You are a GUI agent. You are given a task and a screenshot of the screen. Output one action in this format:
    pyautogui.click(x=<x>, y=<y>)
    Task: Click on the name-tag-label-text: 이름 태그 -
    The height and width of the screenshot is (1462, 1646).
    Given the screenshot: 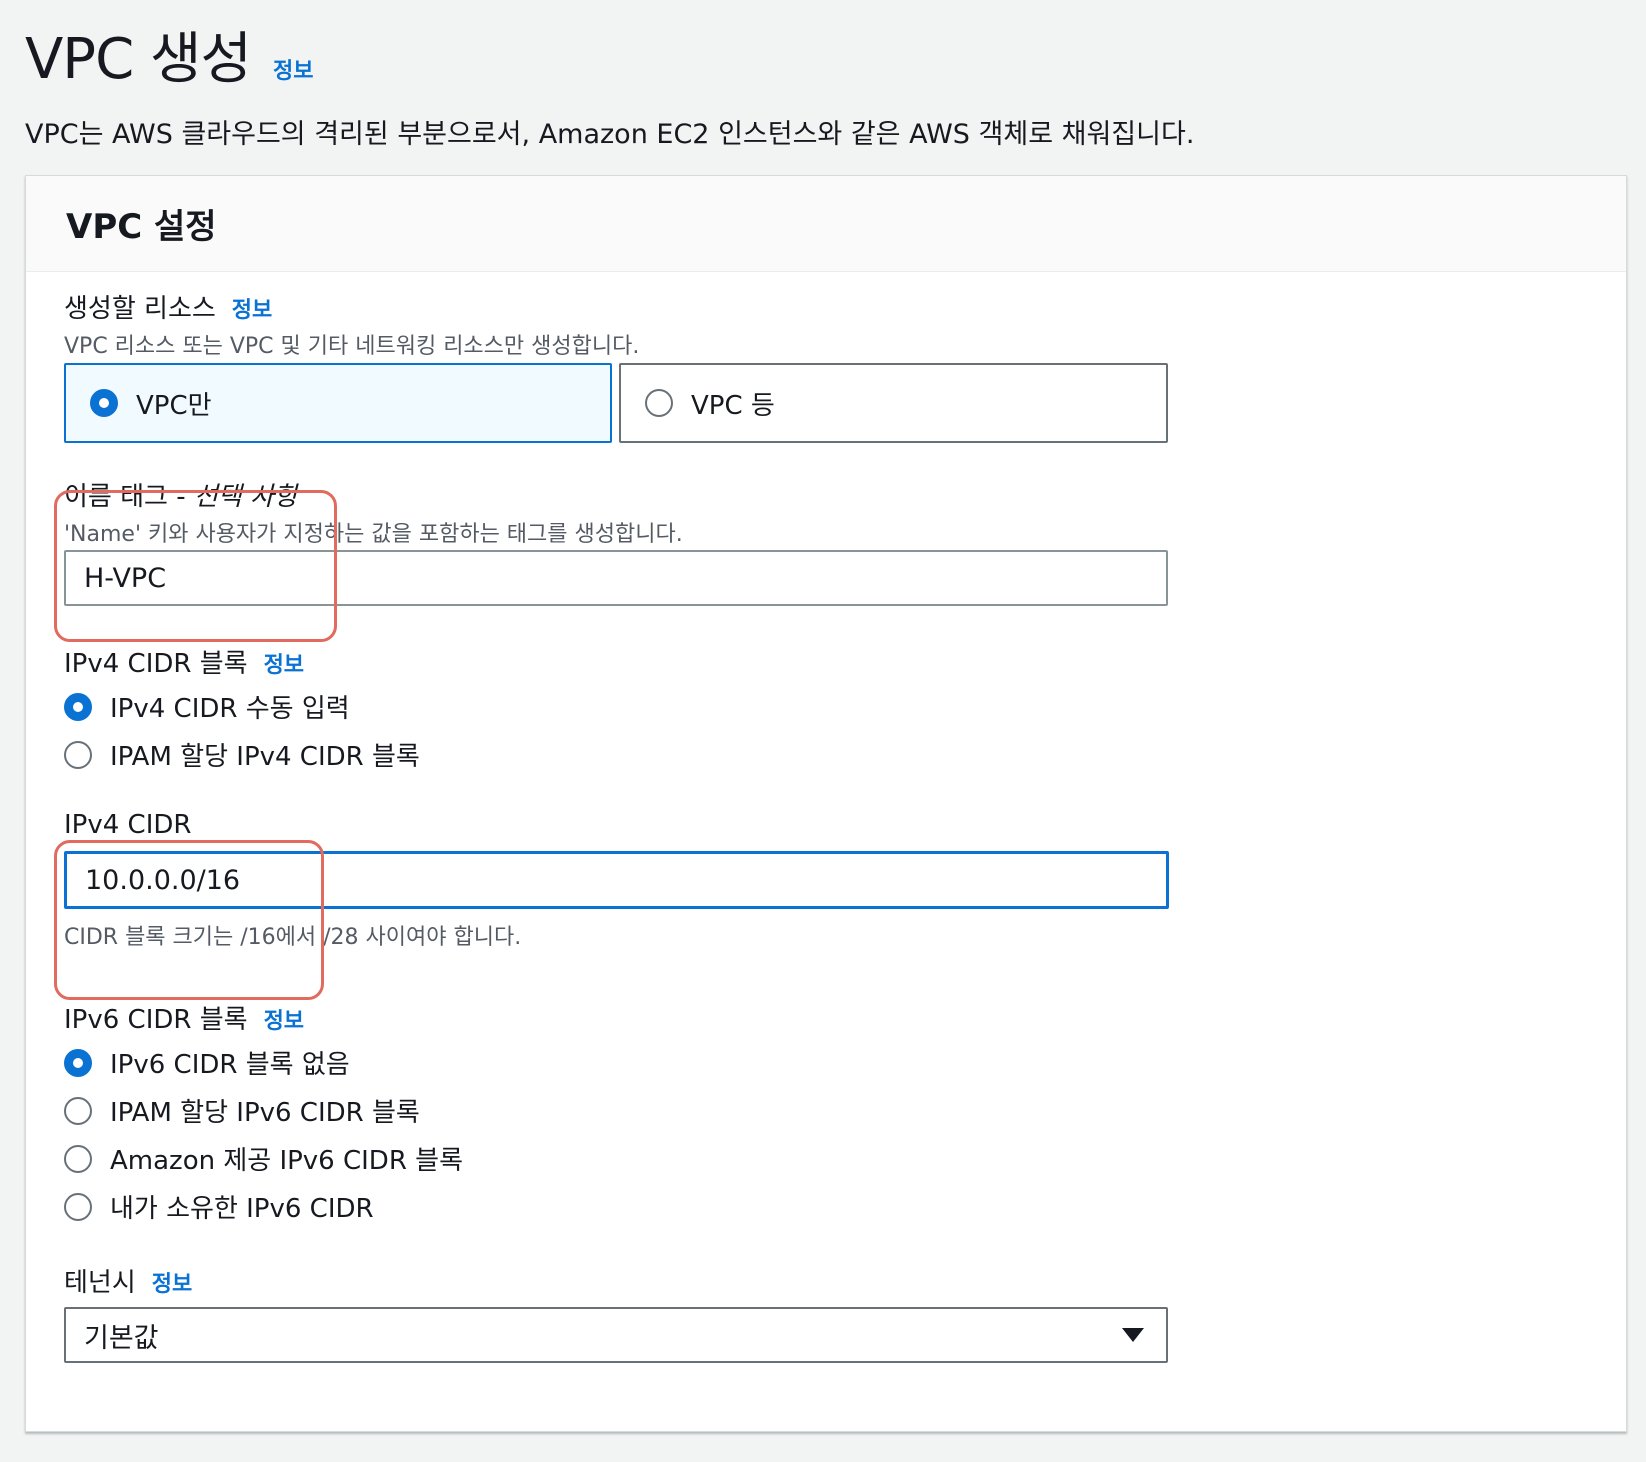 What is the action you would take?
    pyautogui.click(x=129, y=497)
    